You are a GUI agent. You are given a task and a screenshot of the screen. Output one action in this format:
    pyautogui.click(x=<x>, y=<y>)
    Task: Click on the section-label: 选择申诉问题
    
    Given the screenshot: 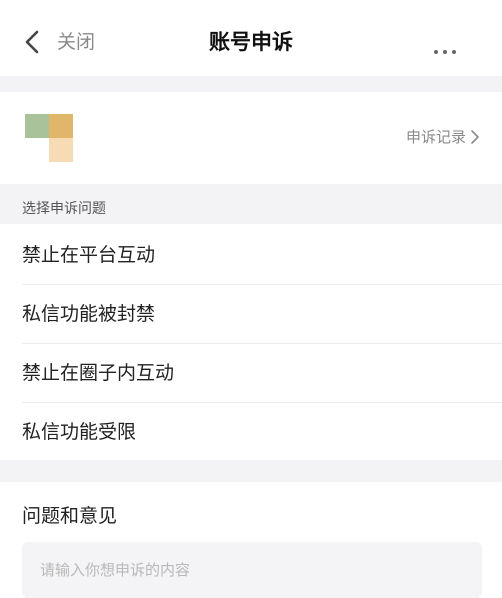 What is the action you would take?
    pyautogui.click(x=64, y=209)
    